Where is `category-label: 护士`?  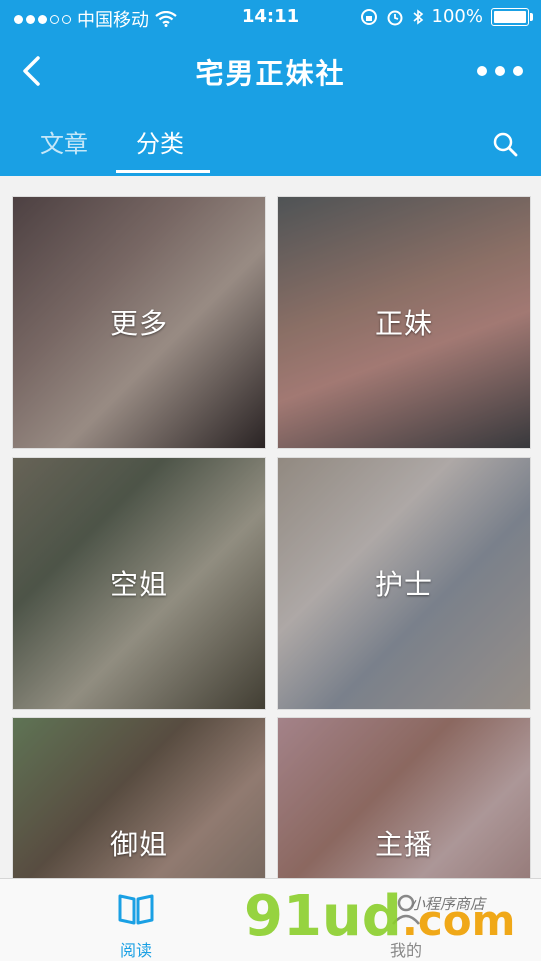 category-label: 护士 is located at coordinates (403, 584).